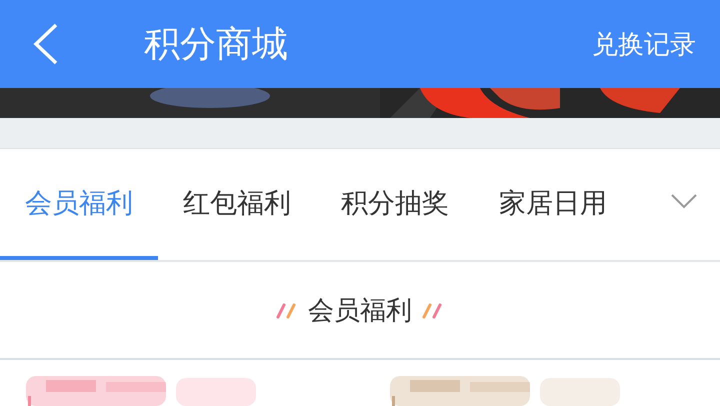  I want to click on section-title: 会员福利, so click(360, 311).